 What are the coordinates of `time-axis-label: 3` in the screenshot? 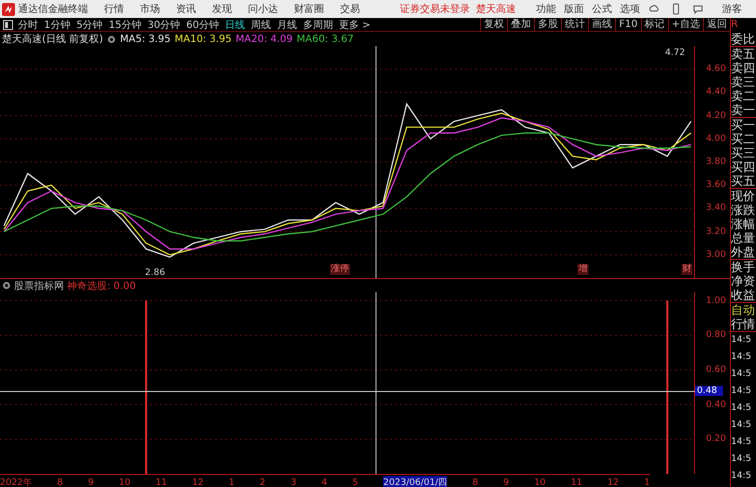 It's located at (293, 482).